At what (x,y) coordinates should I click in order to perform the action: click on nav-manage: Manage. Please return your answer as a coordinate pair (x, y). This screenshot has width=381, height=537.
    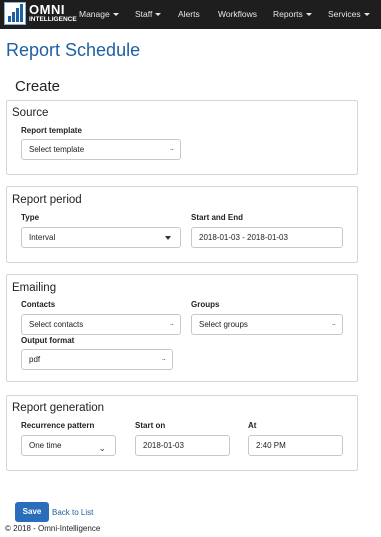
    Looking at the image, I should click on (99, 14).